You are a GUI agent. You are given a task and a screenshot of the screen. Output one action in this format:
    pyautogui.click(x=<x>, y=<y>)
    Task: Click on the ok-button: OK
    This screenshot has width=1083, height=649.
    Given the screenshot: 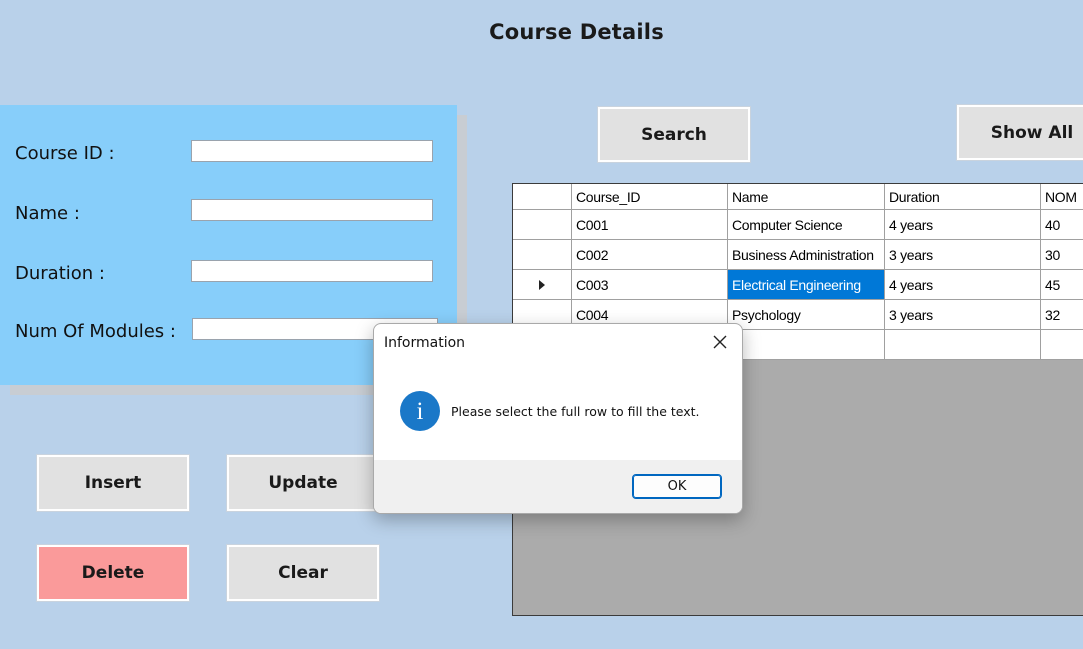 What is the action you would take?
    pyautogui.click(x=677, y=486)
    